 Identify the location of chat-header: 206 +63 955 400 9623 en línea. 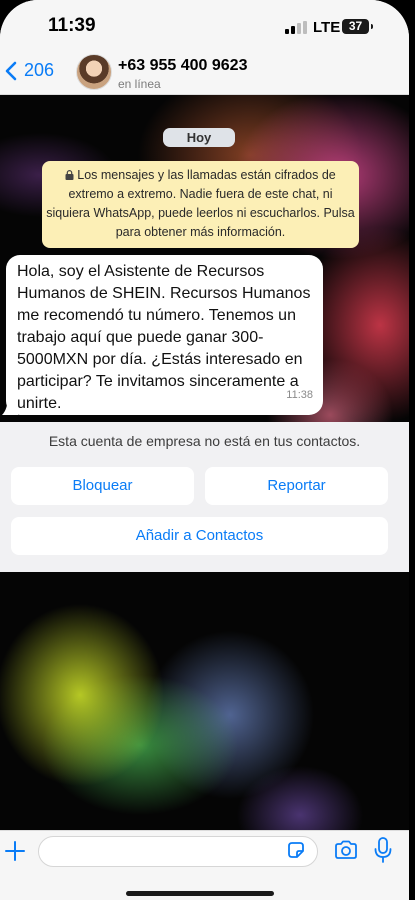
(204, 73).